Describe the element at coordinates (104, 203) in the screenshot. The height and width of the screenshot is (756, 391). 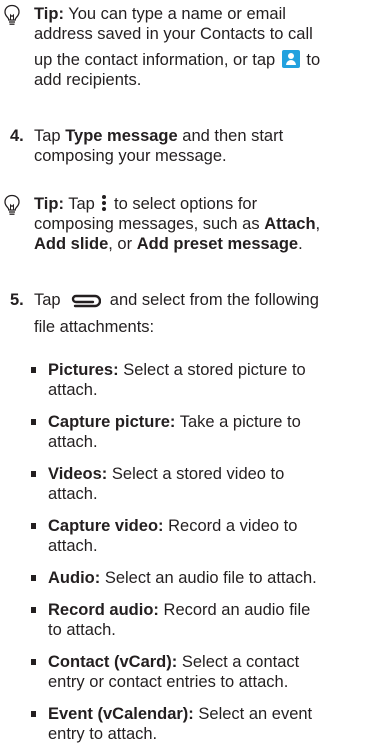
I see `more-options-icon` at that location.